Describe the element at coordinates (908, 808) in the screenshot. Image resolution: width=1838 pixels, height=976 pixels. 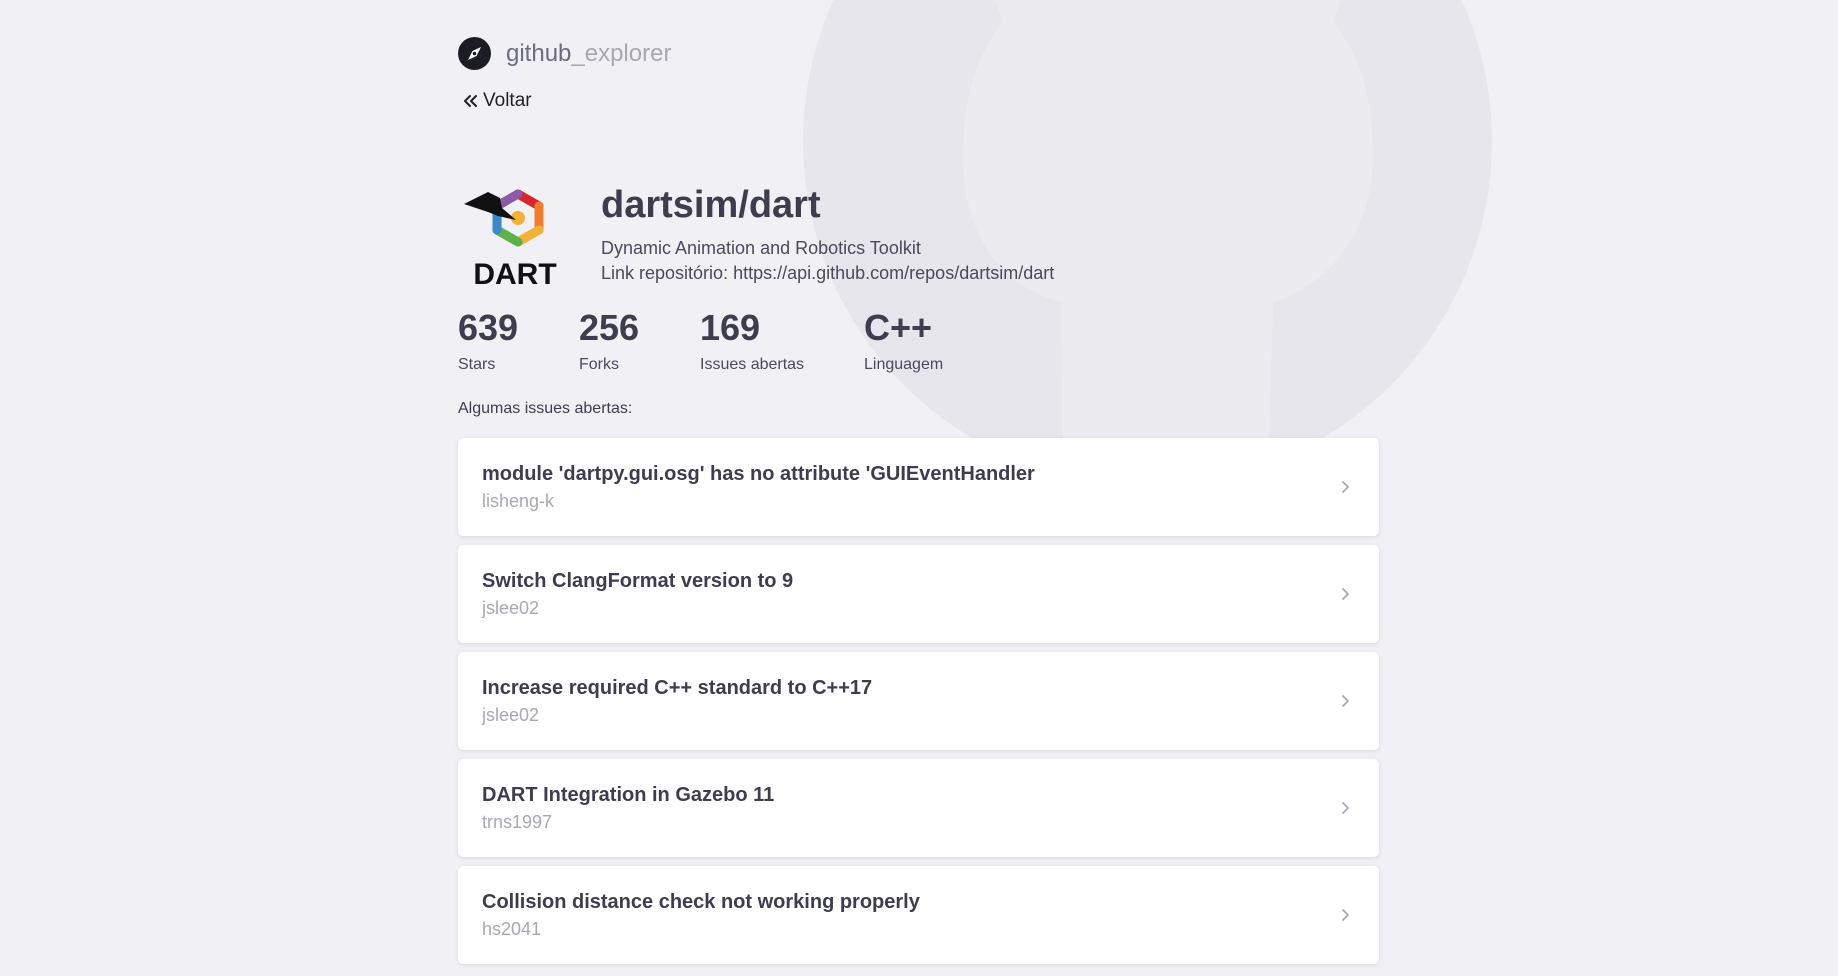
I see `issue-text: DART Integration in Gazebo 11 trns1997` at that location.